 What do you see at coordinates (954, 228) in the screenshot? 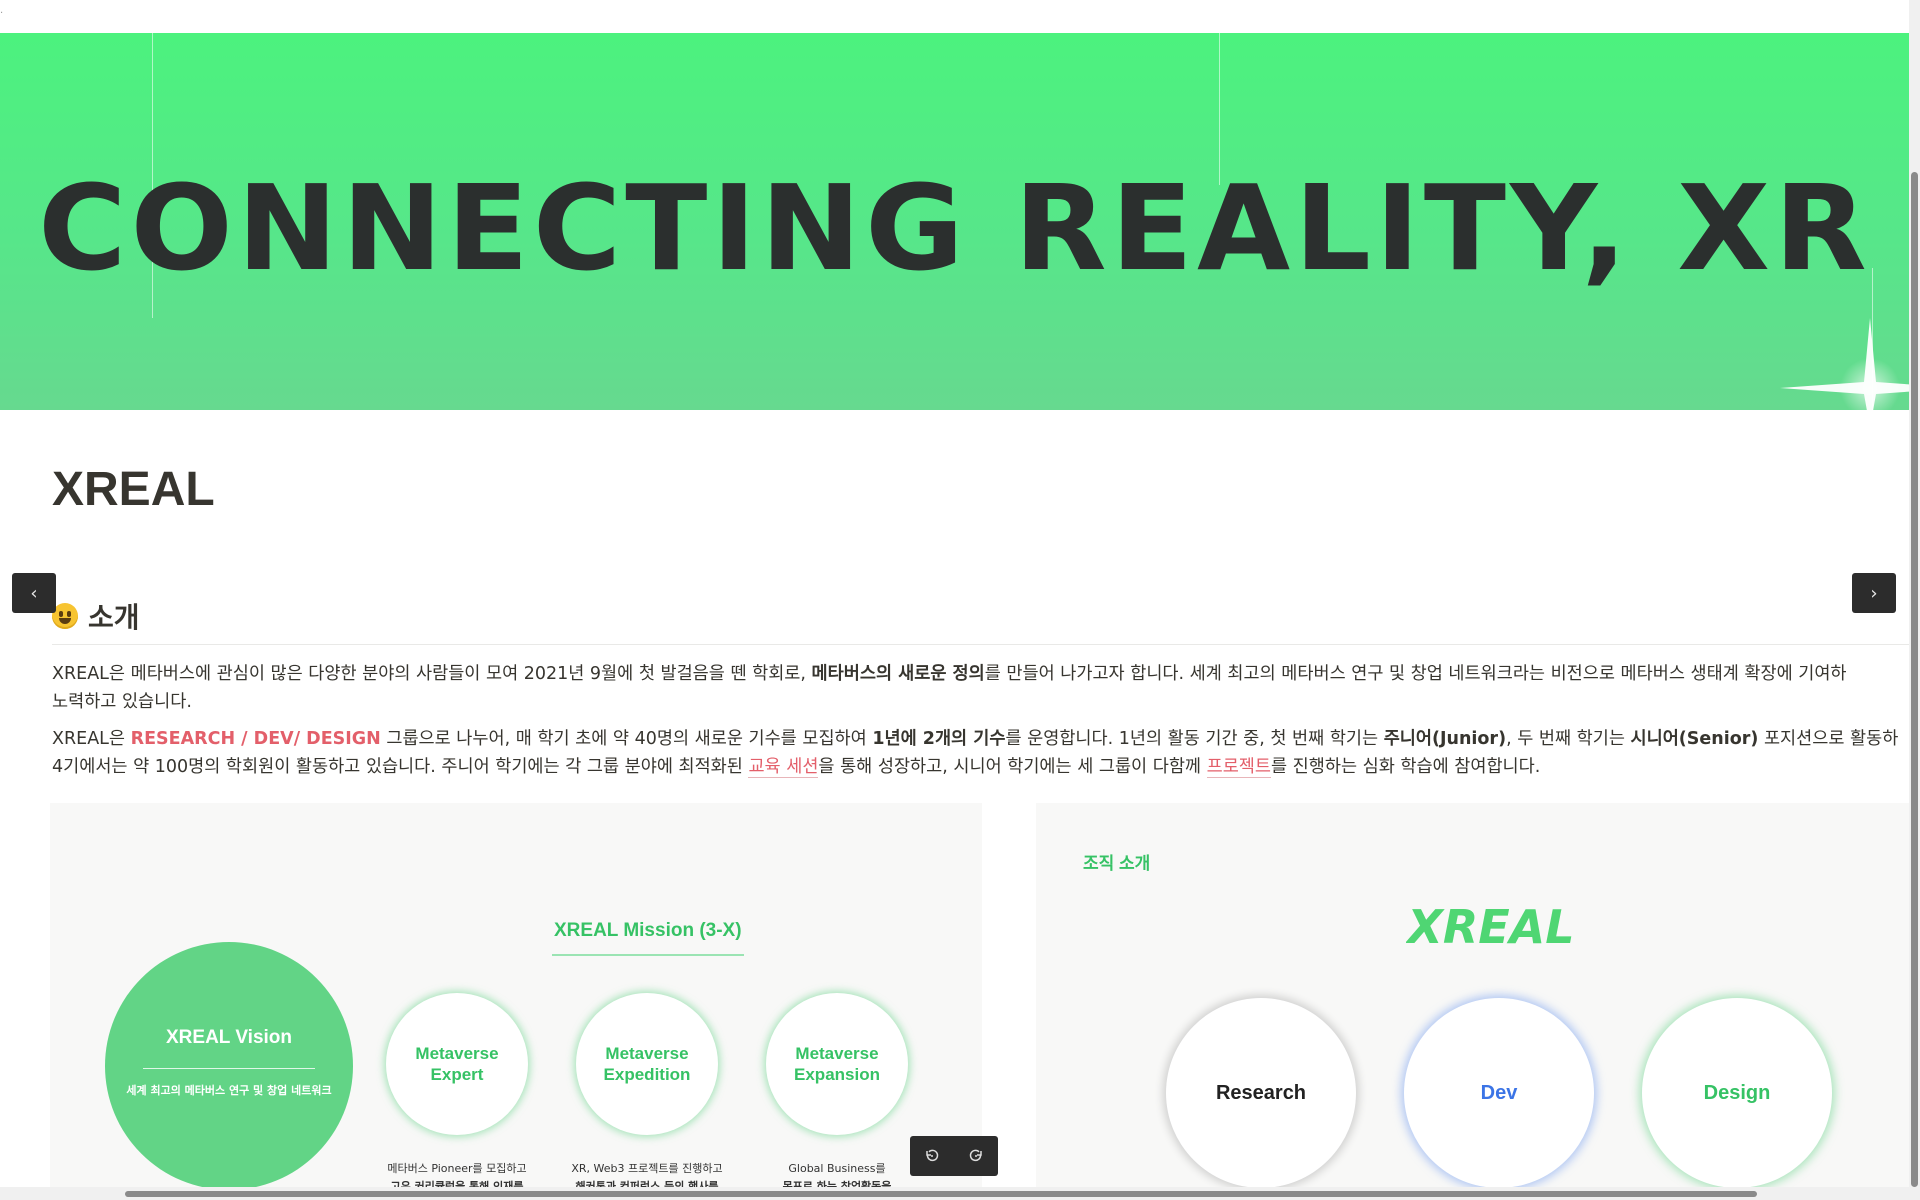
I see `banner-title: CONNECTING REALITY, XR` at bounding box center [954, 228].